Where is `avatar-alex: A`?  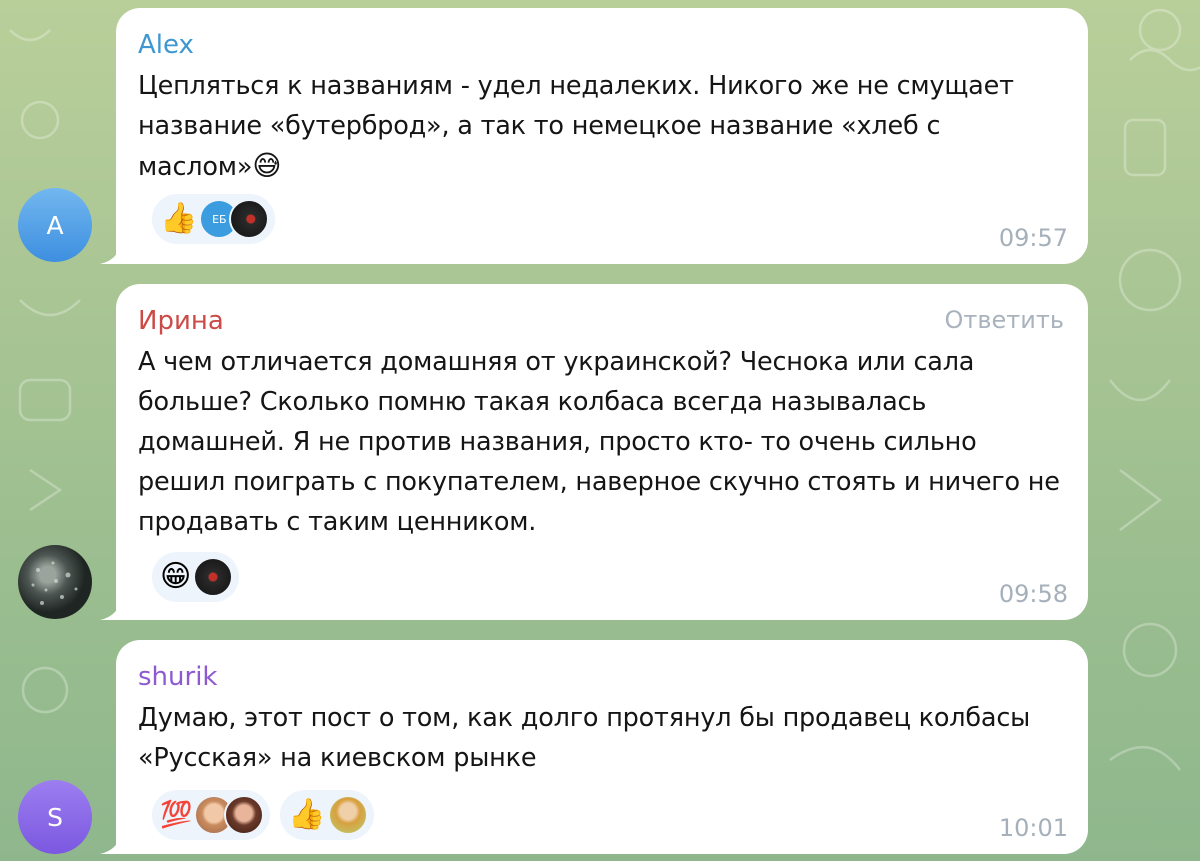 avatar-alex: A is located at coordinates (55, 225).